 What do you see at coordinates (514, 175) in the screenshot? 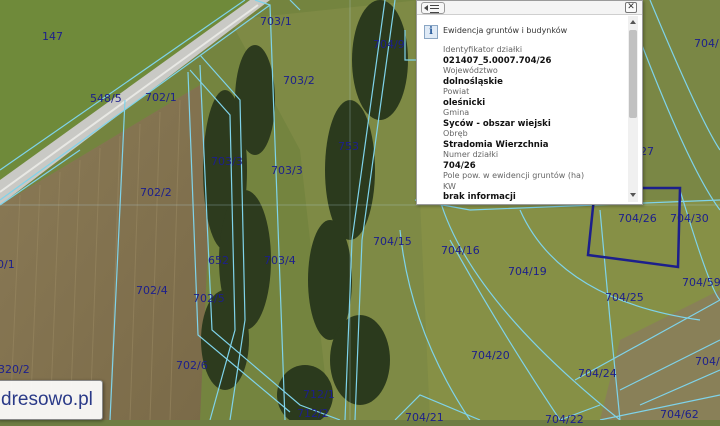
I see `field-label: Pole pow. w ewidencji gruntów (ha)` at bounding box center [514, 175].